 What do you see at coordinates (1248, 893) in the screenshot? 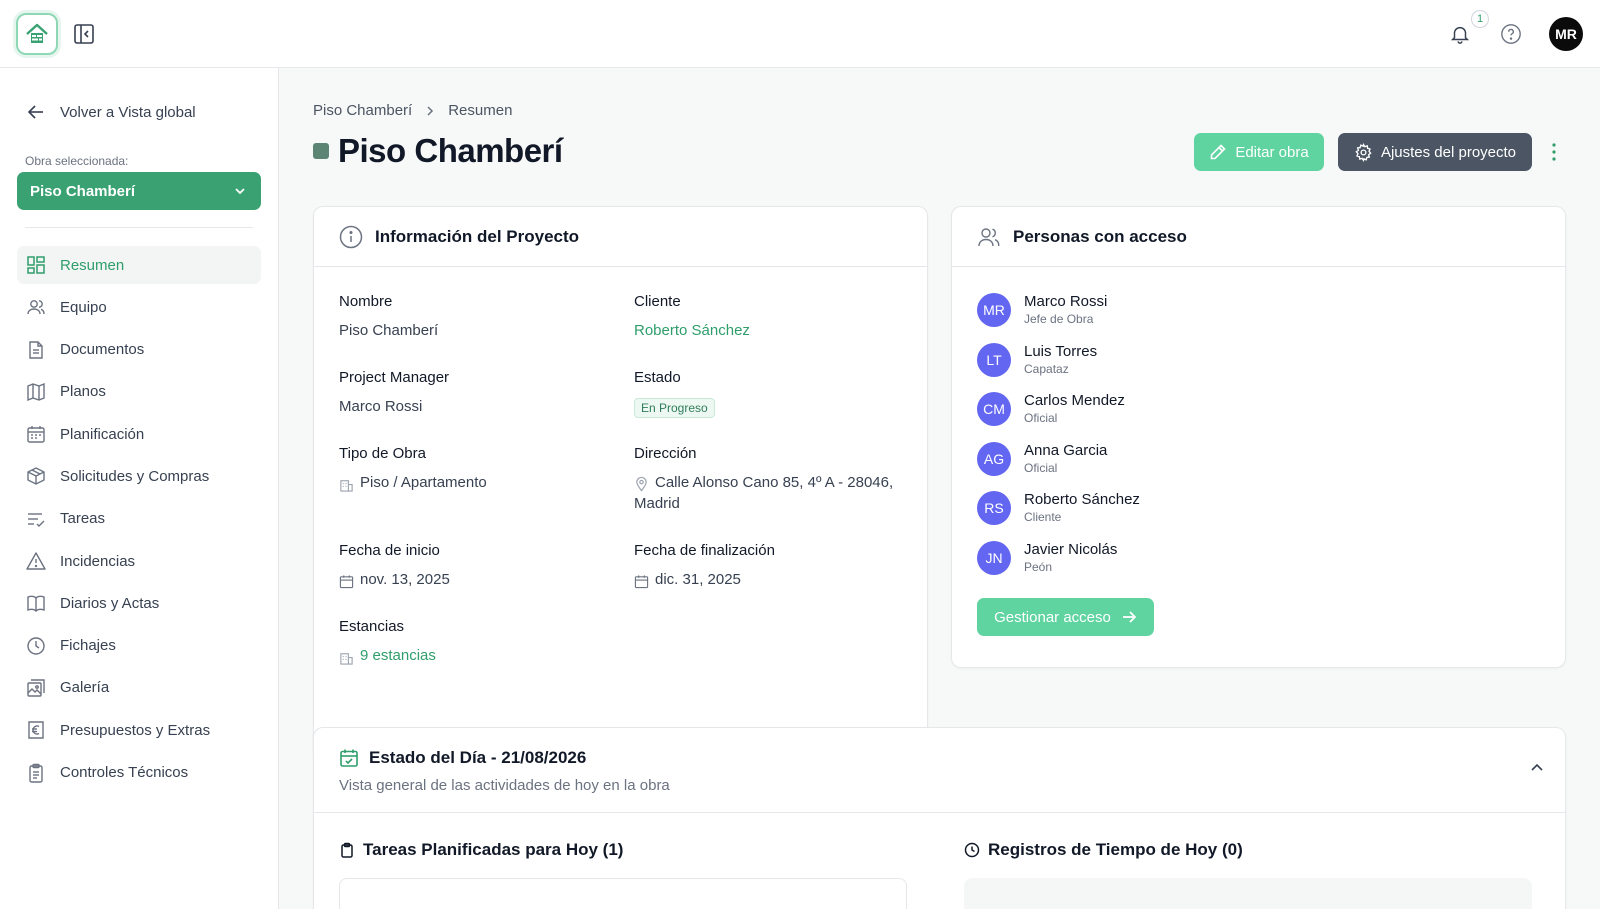
I see `time-records-panel` at bounding box center [1248, 893].